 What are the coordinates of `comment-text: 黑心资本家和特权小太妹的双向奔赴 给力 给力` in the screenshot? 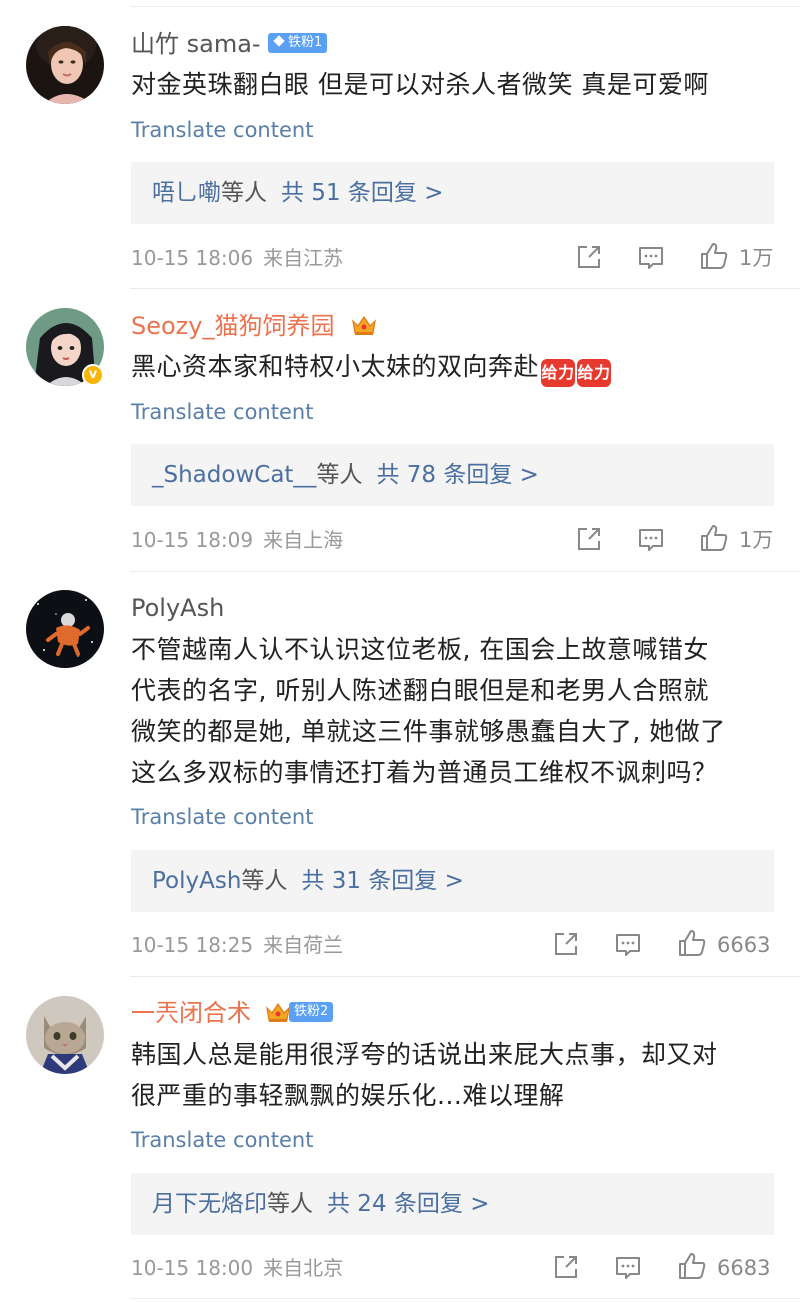 It's located at (451, 366).